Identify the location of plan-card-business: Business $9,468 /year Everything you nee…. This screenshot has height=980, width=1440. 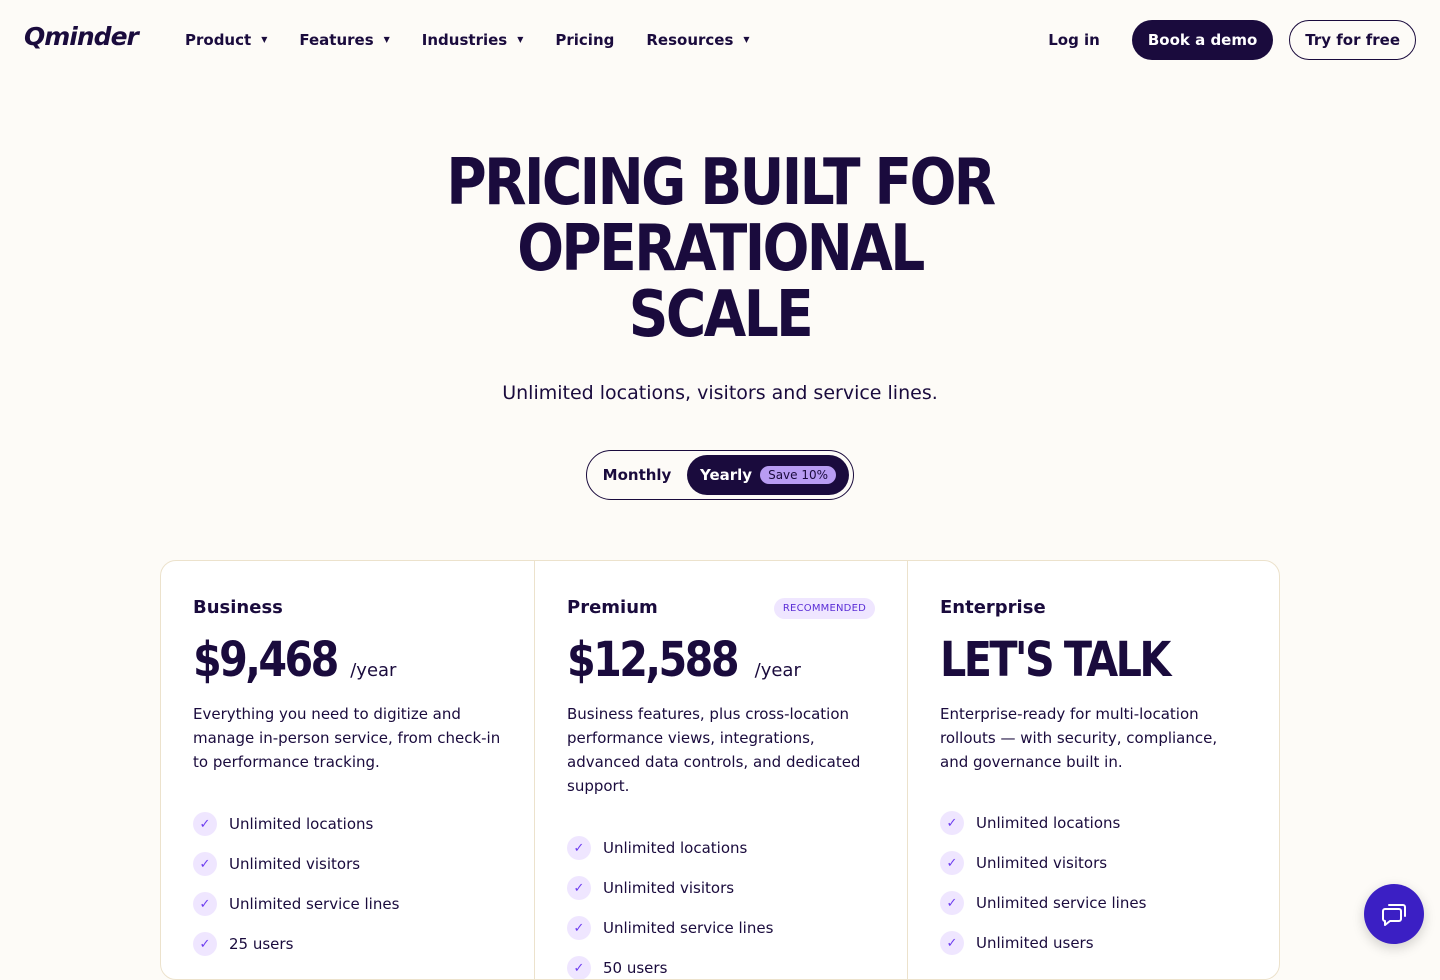
(347, 770).